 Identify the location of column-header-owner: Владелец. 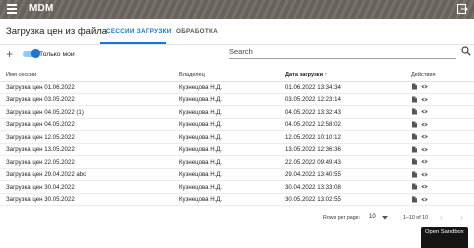
(192, 75).